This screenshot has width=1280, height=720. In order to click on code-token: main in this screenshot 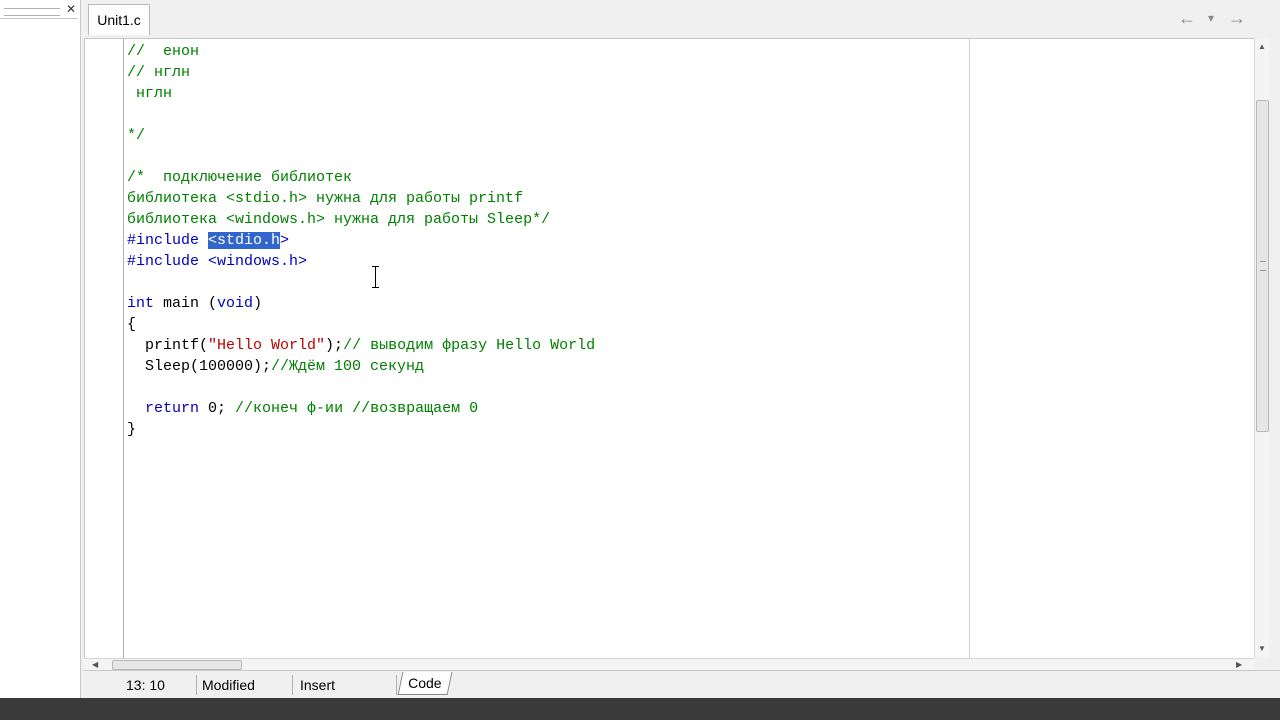, I will do `click(181, 303)`.